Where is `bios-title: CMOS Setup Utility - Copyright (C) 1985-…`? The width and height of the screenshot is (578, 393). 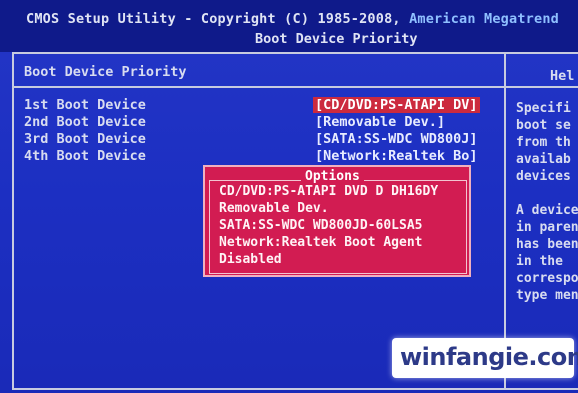
bios-title: CMOS Setup Utility - Copyright (C) 1985-… is located at coordinates (292, 19).